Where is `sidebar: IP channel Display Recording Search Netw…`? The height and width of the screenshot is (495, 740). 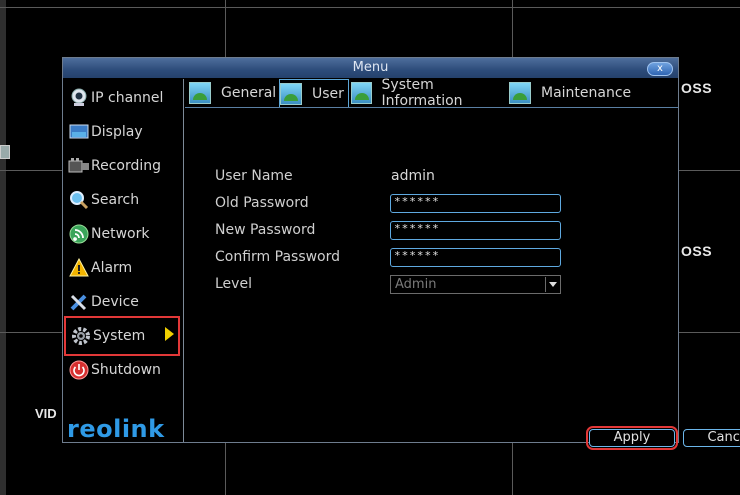 sidebar: IP channel Display Recording Search Netw… is located at coordinates (124, 261).